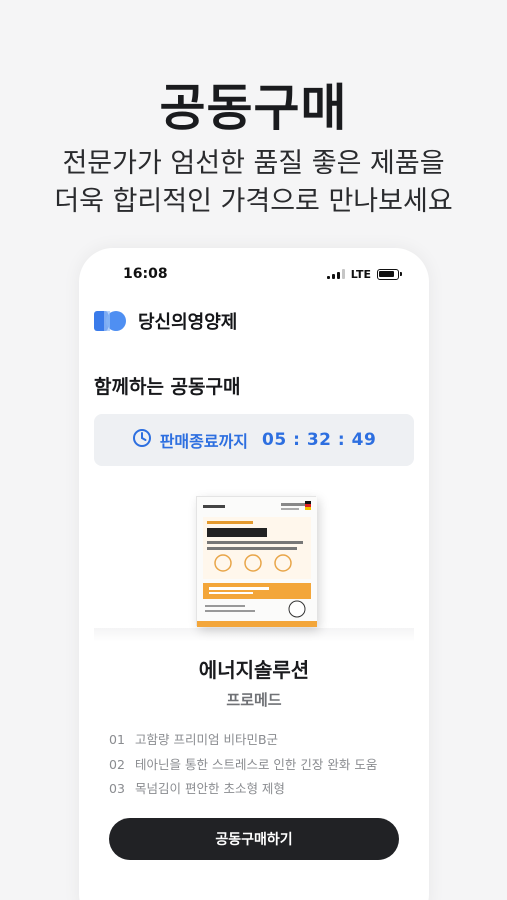 This screenshot has width=507, height=900. Describe the element at coordinates (117, 788) in the screenshot. I see `feature-number: 03` at that location.